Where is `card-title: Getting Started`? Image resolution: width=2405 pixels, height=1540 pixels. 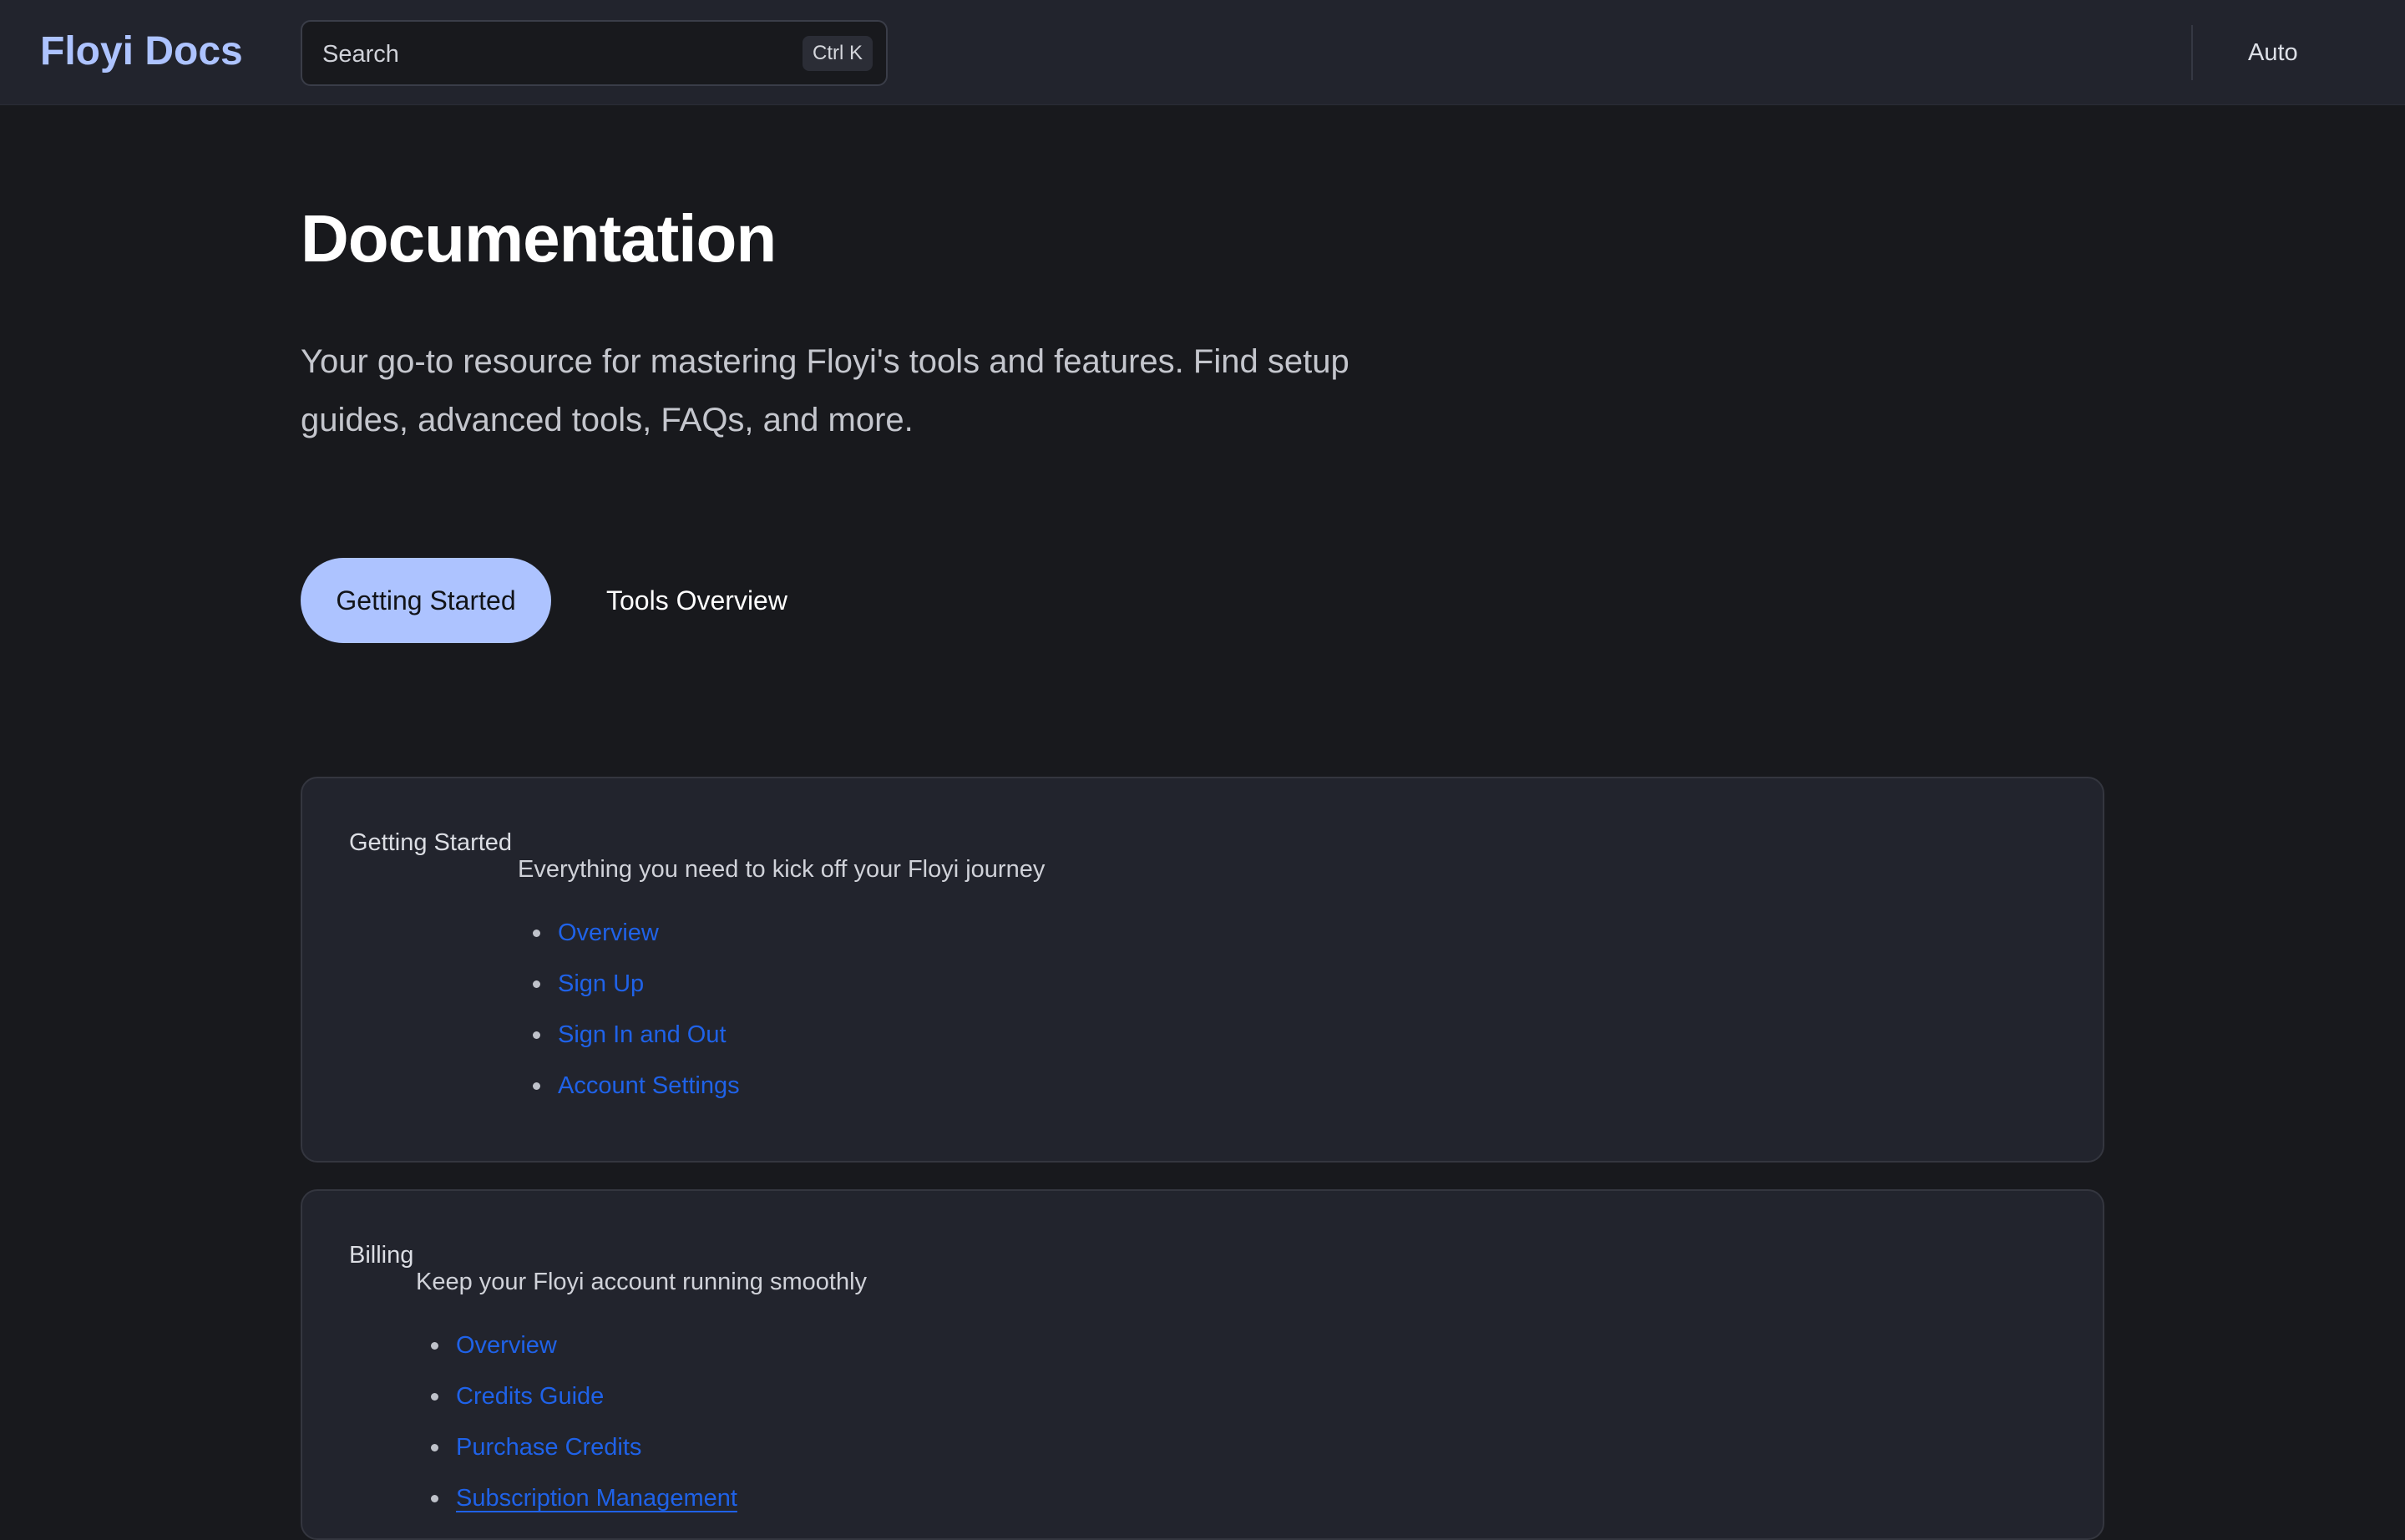
card-title: Getting Started is located at coordinates (431, 843).